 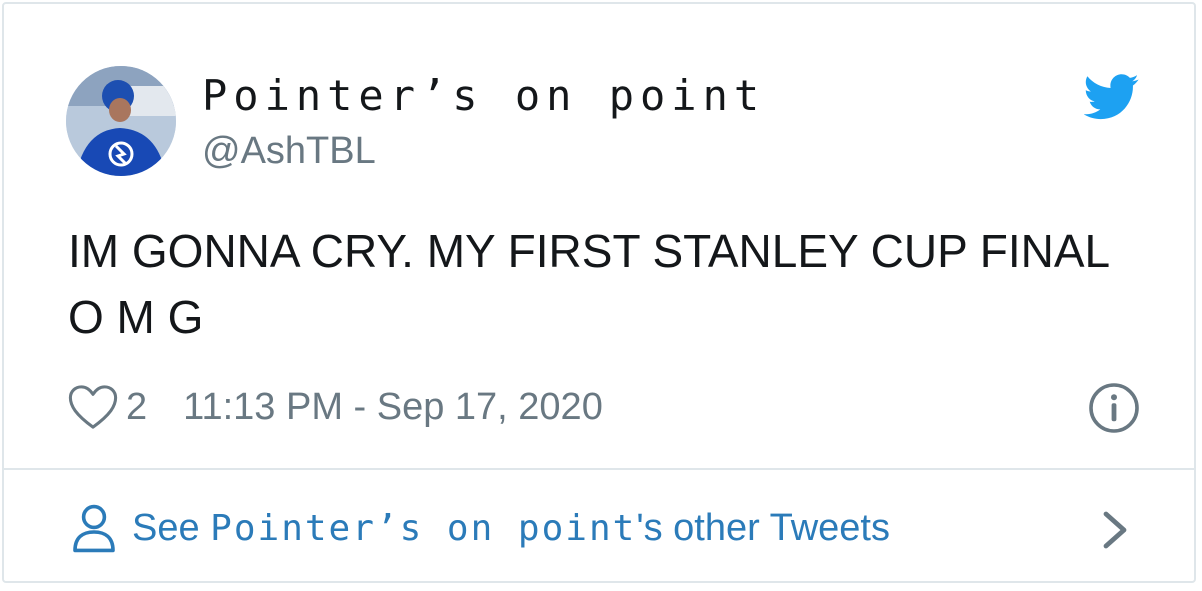 I want to click on avatar, so click(x=121, y=121).